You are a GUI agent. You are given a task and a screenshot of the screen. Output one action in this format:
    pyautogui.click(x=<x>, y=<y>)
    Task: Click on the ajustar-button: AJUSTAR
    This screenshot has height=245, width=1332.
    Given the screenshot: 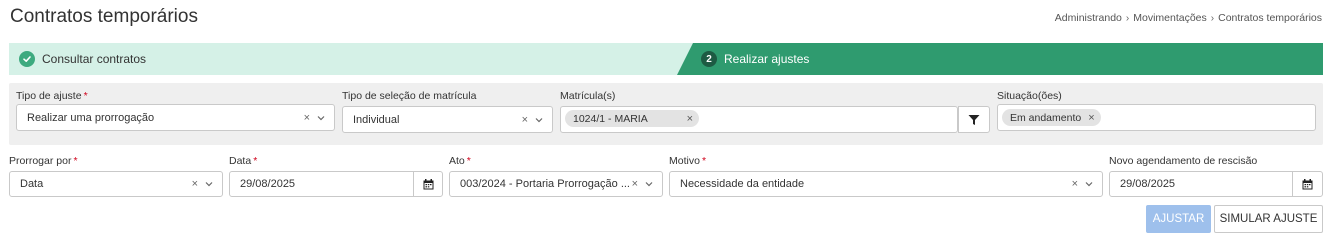 What is the action you would take?
    pyautogui.click(x=1178, y=219)
    